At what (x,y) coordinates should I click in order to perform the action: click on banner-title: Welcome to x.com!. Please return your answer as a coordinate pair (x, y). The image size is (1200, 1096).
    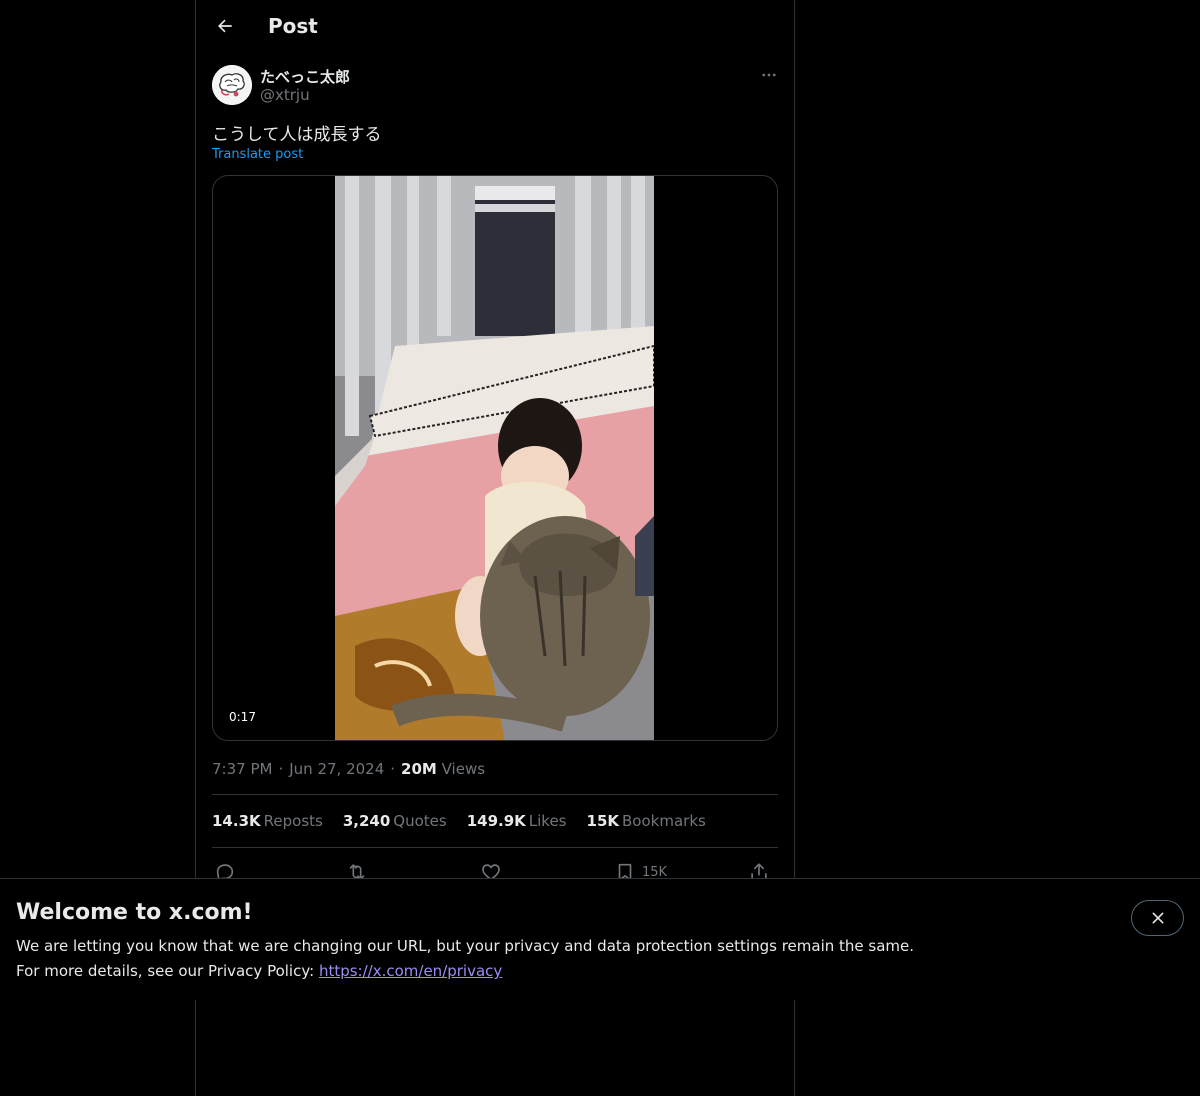
    Looking at the image, I should click on (134, 912).